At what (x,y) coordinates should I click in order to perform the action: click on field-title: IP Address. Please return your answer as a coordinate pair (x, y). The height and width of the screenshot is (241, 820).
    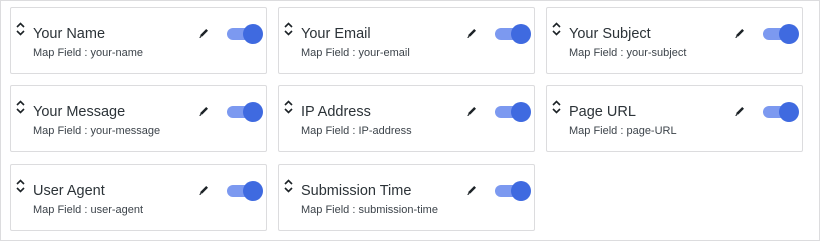
    Looking at the image, I should click on (336, 112).